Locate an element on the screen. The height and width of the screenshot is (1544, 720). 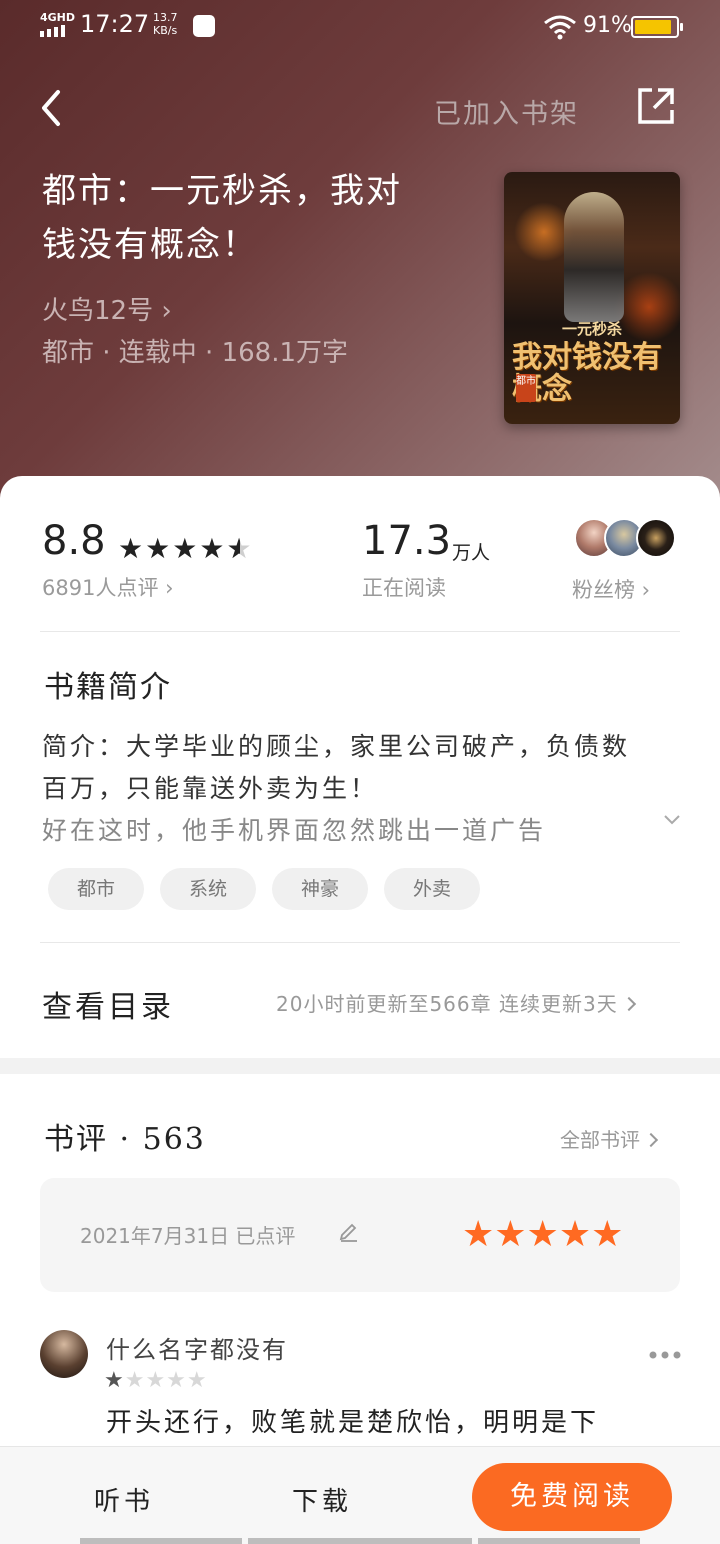
download-button: 下载 is located at coordinates (322, 1499).